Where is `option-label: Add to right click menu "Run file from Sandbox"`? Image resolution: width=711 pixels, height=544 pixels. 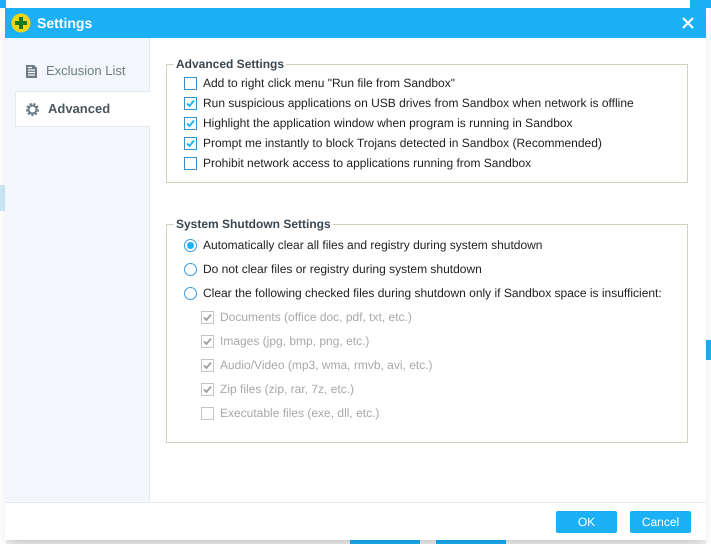
option-label: Add to right click menu "Run file from Sandbox" is located at coordinates (329, 83).